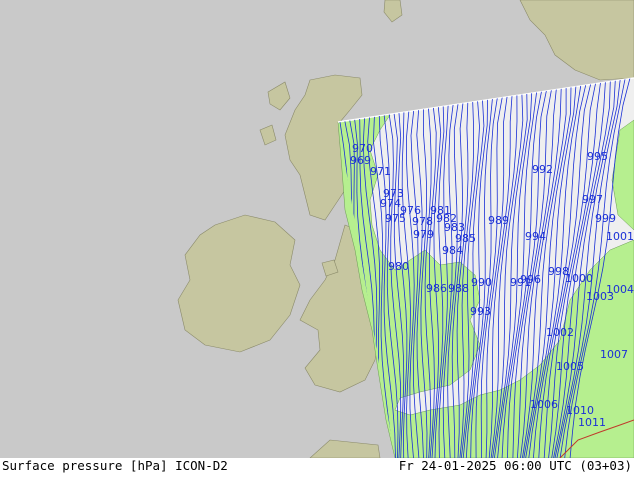  Describe the element at coordinates (592, 199) in the screenshot. I see `isobar-label: 997` at that location.